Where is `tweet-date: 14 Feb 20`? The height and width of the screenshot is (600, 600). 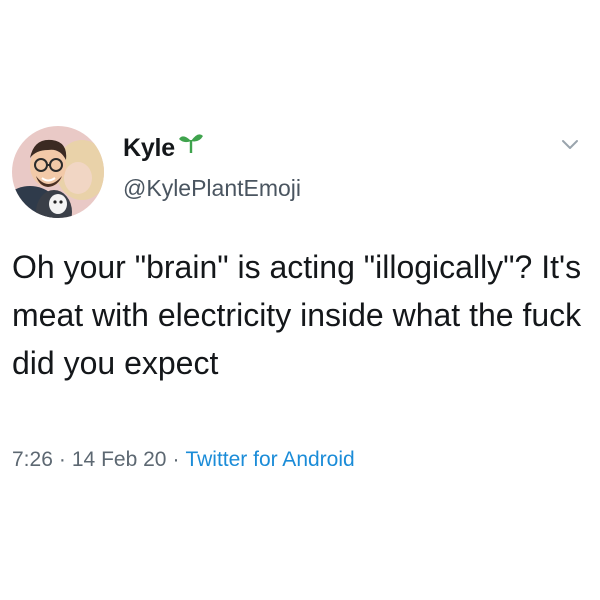
tweet-date: 14 Feb 20 is located at coordinates (119, 460).